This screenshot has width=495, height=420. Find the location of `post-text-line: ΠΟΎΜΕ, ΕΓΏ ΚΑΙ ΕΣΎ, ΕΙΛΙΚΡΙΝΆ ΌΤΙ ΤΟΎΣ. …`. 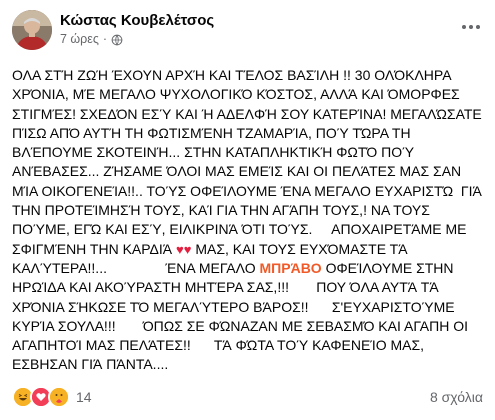

post-text-line: ΠΟΎΜΕ, ΕΓΏ ΚΑΙ ΕΣΎ, ΕΙΛΙΚΡΙΝΆ ΌΤΙ ΤΟΎΣ. … is located at coordinates (239, 229).